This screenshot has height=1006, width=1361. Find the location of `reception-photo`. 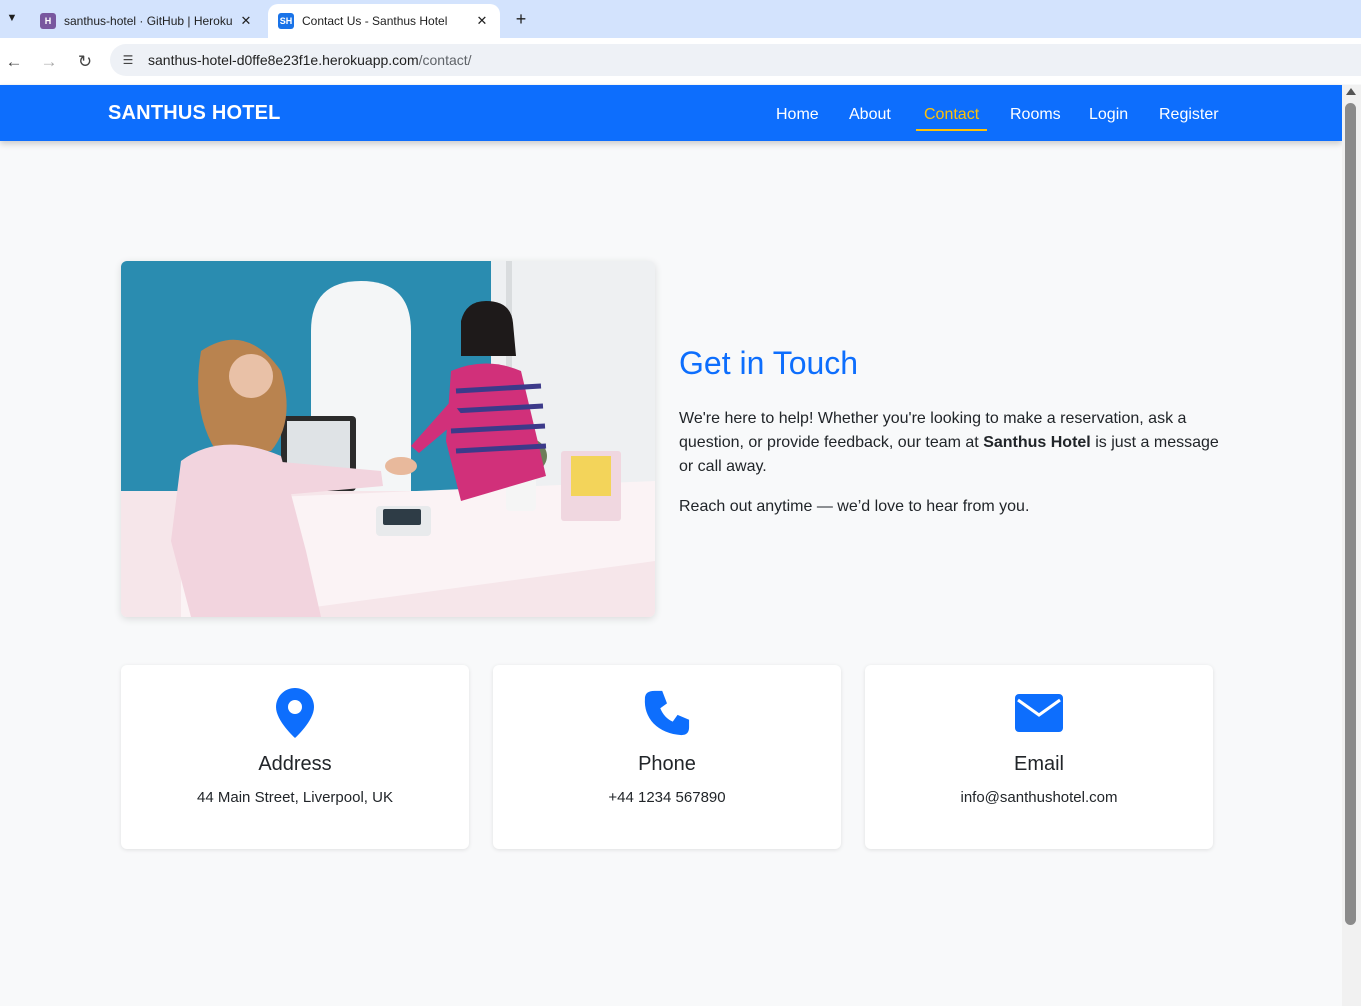

reception-photo is located at coordinates (388, 439).